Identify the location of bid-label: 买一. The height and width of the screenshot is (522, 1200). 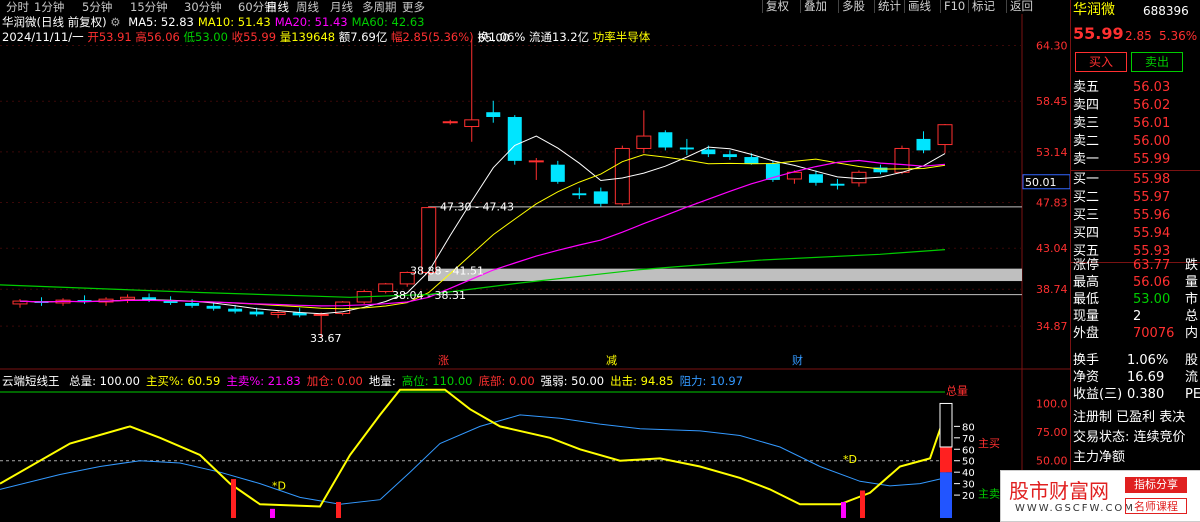
(1086, 179).